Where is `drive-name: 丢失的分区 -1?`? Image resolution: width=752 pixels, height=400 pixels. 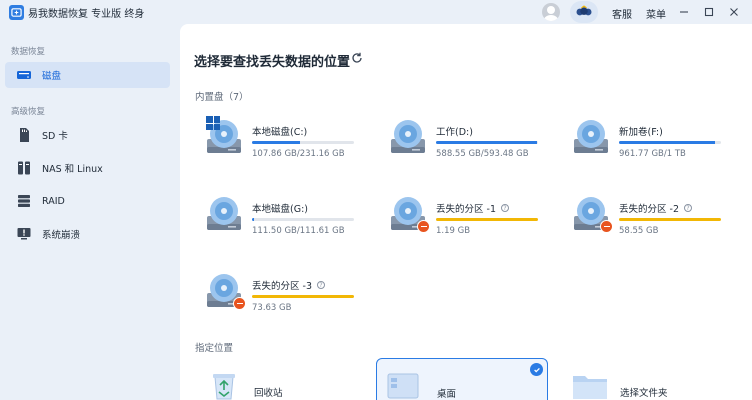
drive-name: 丢失的分区 -1? is located at coordinates (472, 208).